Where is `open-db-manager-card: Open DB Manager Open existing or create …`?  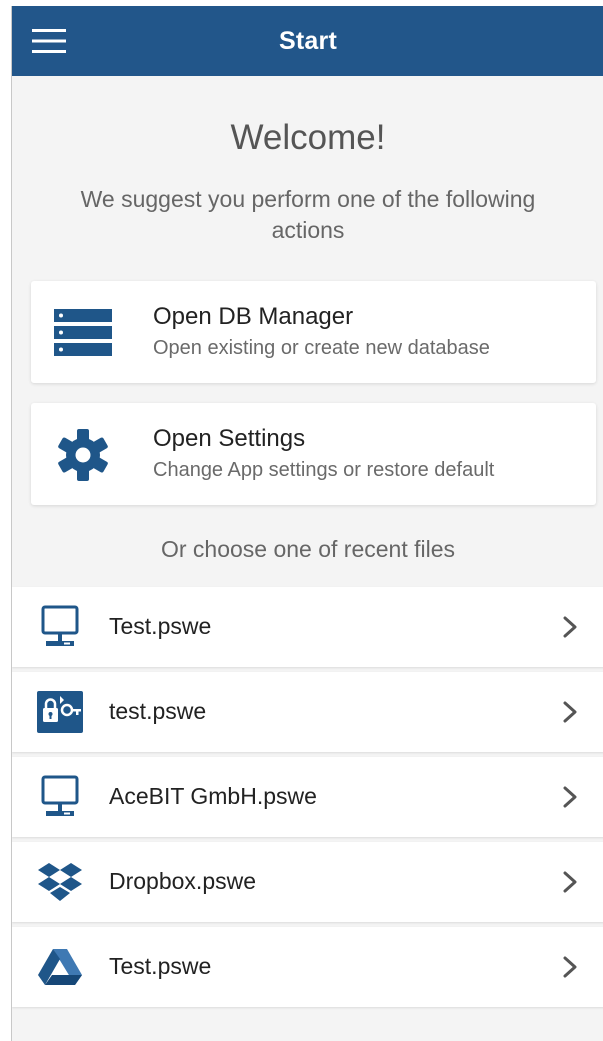
open-db-manager-card: Open DB Manager Open existing or create … is located at coordinates (313, 332).